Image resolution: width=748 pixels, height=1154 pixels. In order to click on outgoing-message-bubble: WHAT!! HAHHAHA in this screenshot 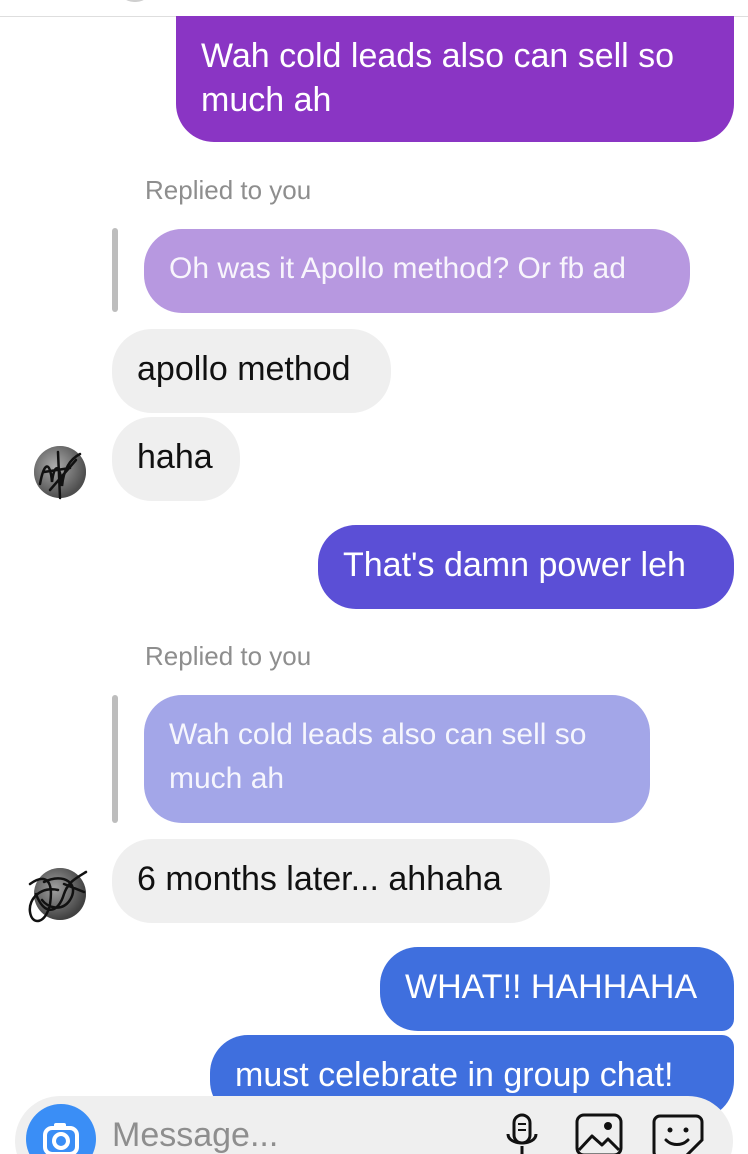, I will do `click(557, 989)`.